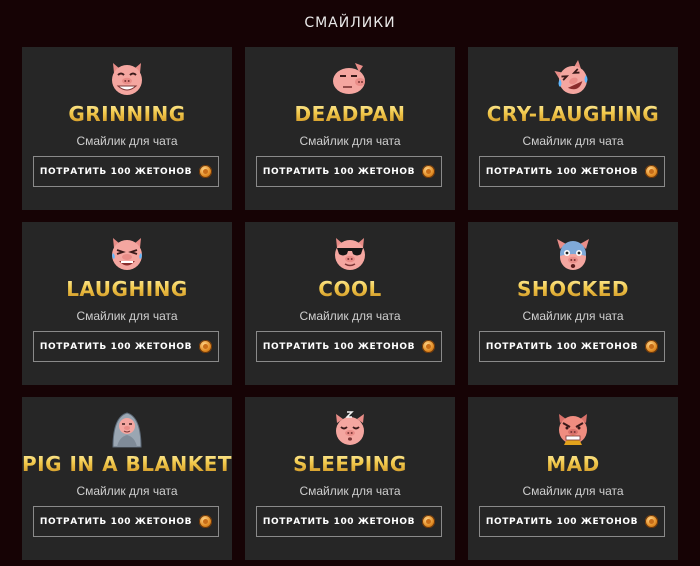  I want to click on sleeping-pig-icon, so click(350, 429).